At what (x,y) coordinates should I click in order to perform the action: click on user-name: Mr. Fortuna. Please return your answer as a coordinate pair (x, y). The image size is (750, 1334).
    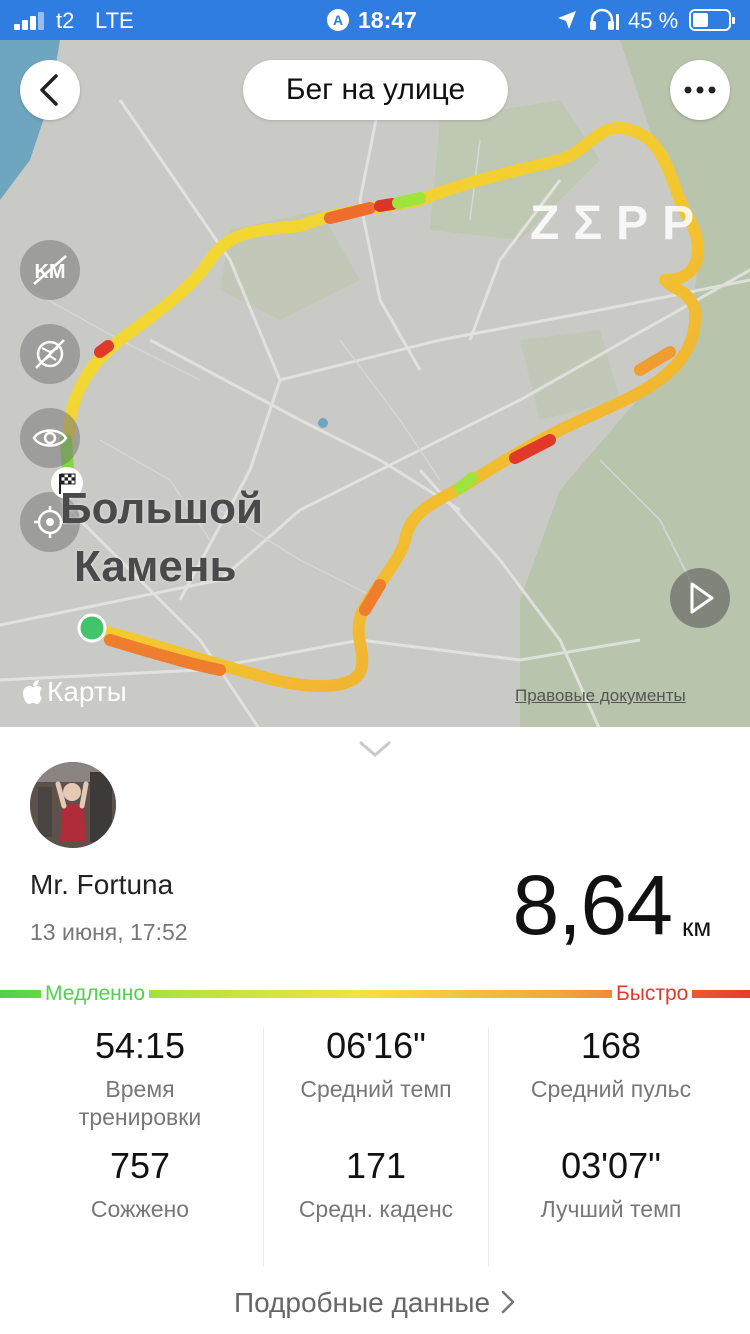
    Looking at the image, I should click on (102, 884).